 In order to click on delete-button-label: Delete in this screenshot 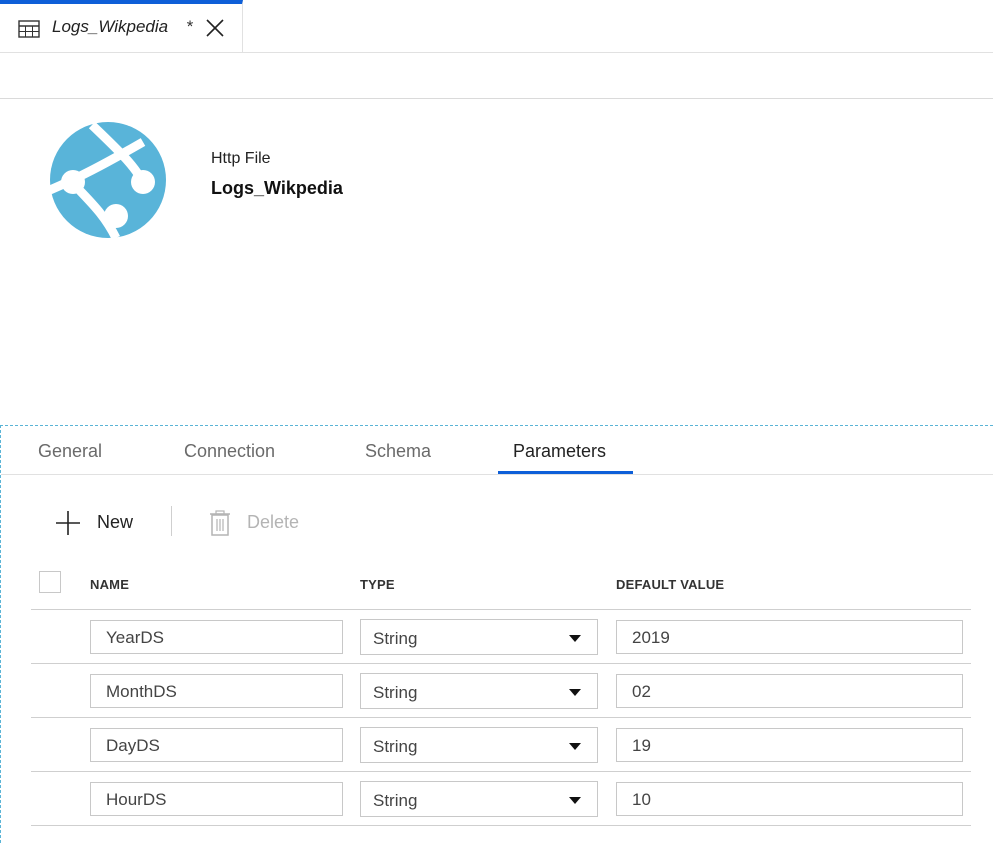, I will do `click(273, 522)`.